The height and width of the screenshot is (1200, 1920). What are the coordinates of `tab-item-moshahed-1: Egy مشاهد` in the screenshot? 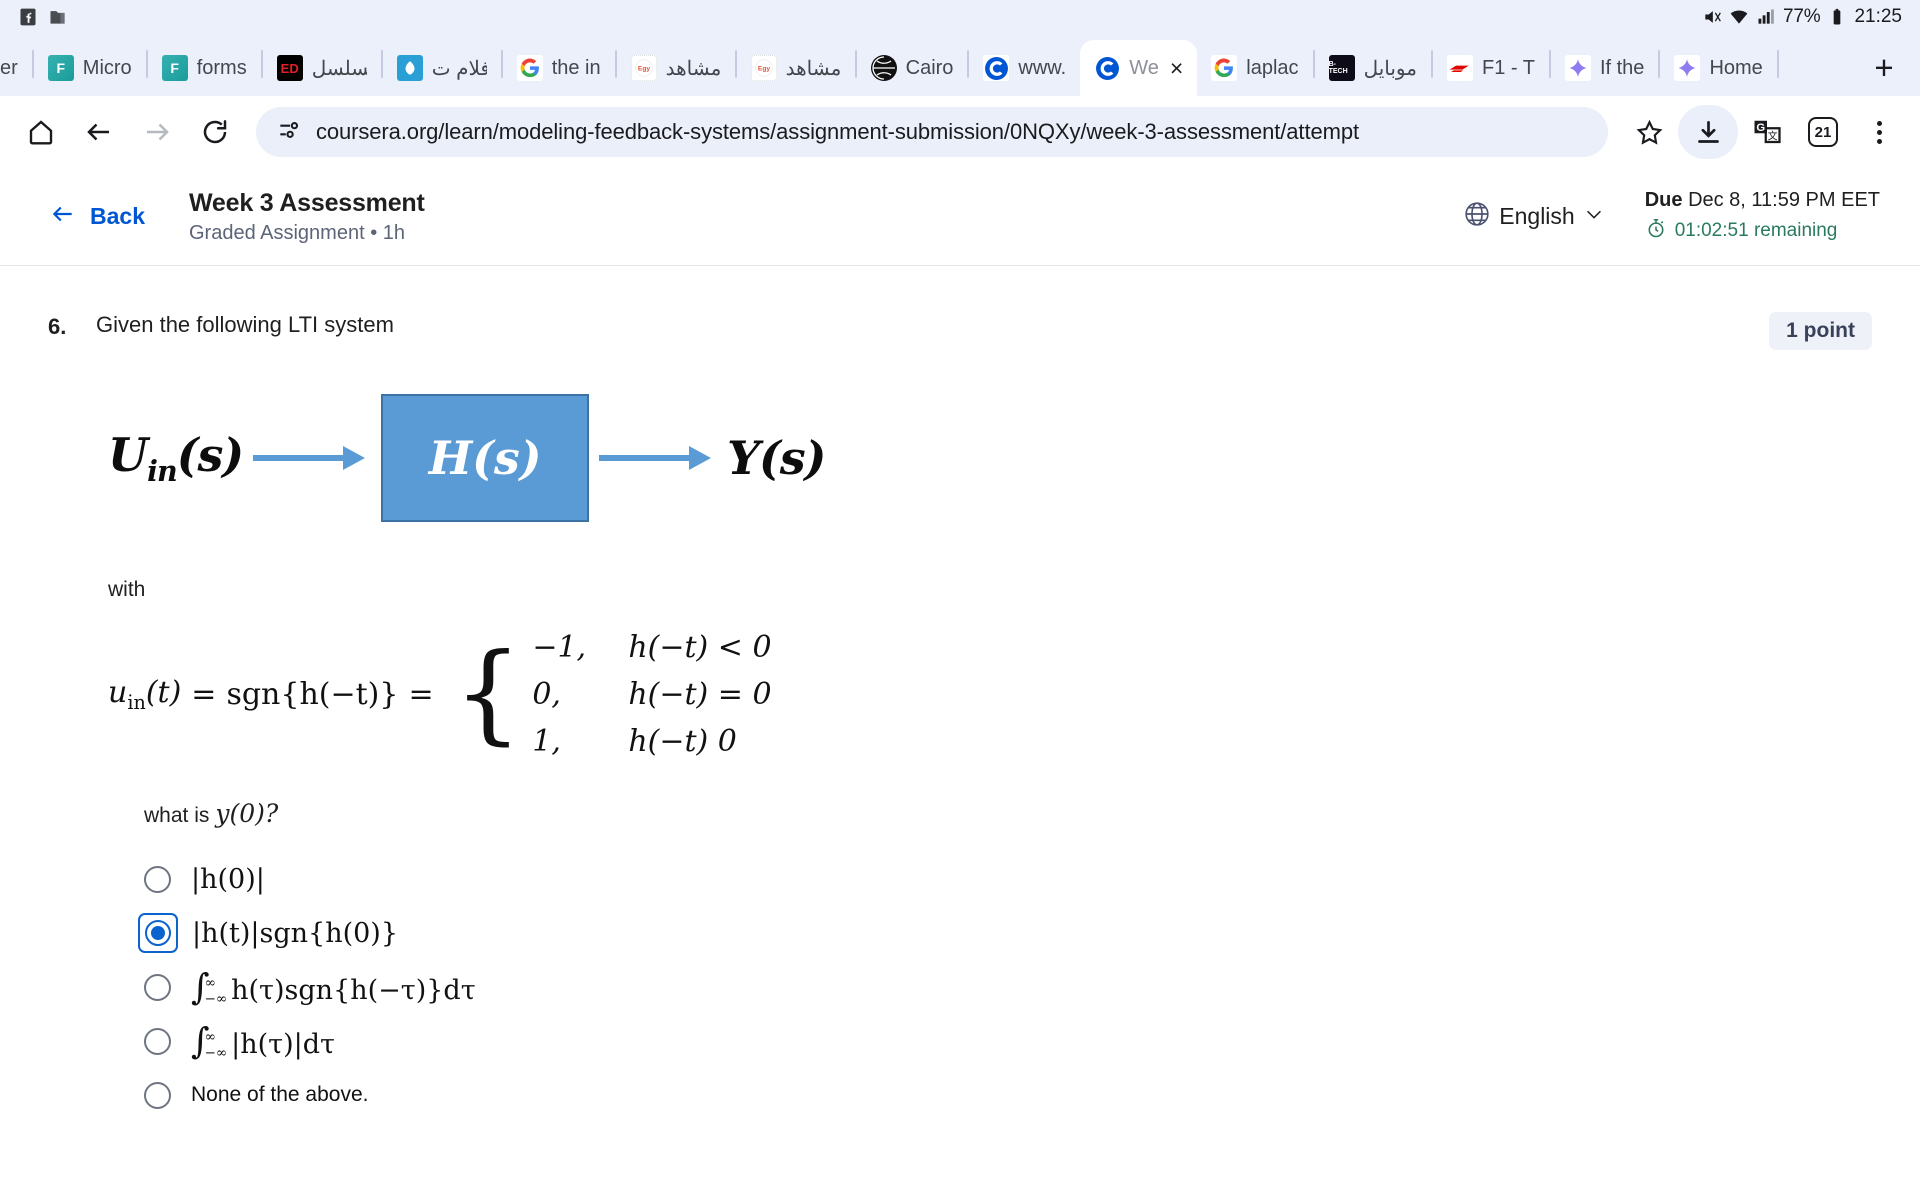 It's located at (676, 68).